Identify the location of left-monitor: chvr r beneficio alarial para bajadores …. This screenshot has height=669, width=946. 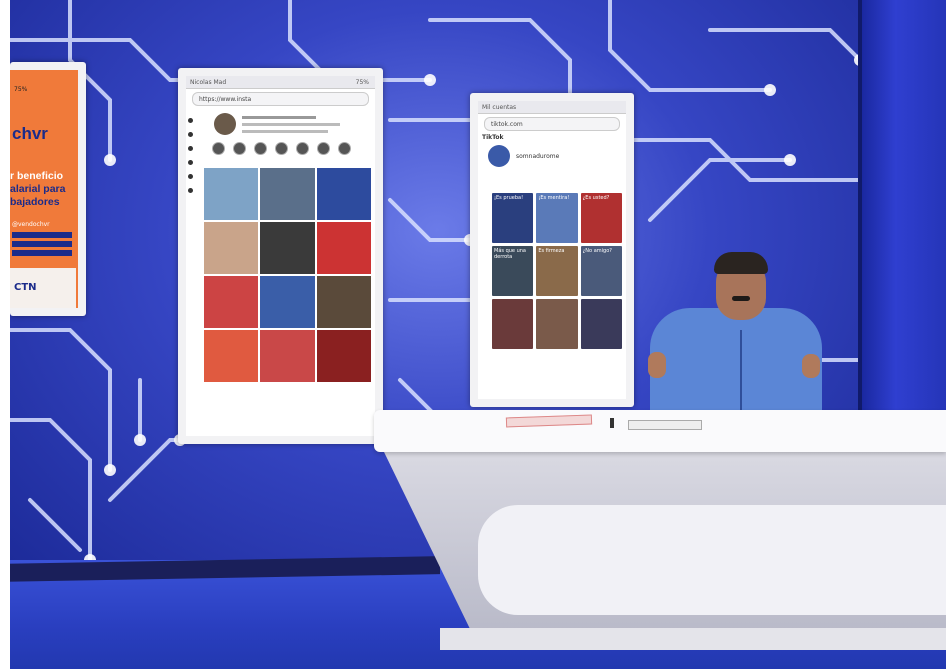
(48, 189).